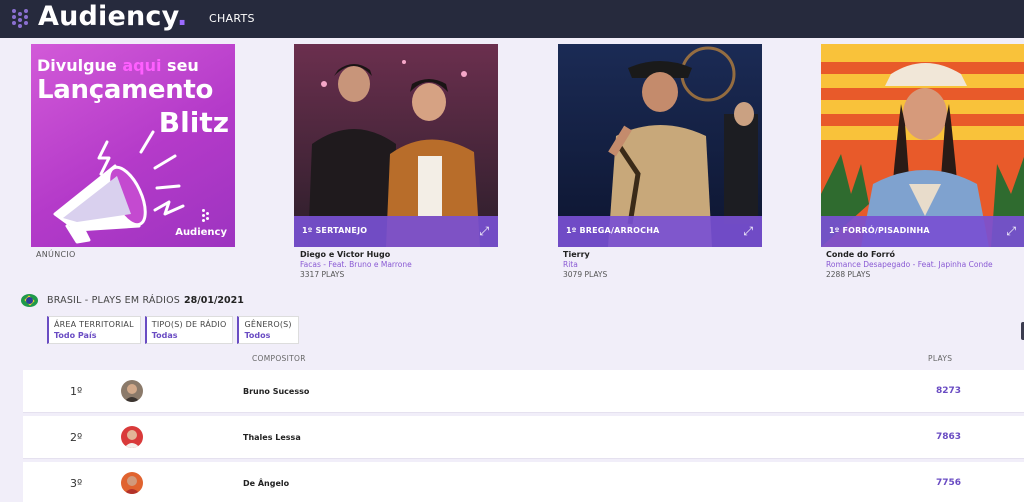 Image resolution: width=1024 pixels, height=502 pixels. What do you see at coordinates (523, 437) in the screenshot?
I see `table-row: 2º Thales Lessa 7863` at bounding box center [523, 437].